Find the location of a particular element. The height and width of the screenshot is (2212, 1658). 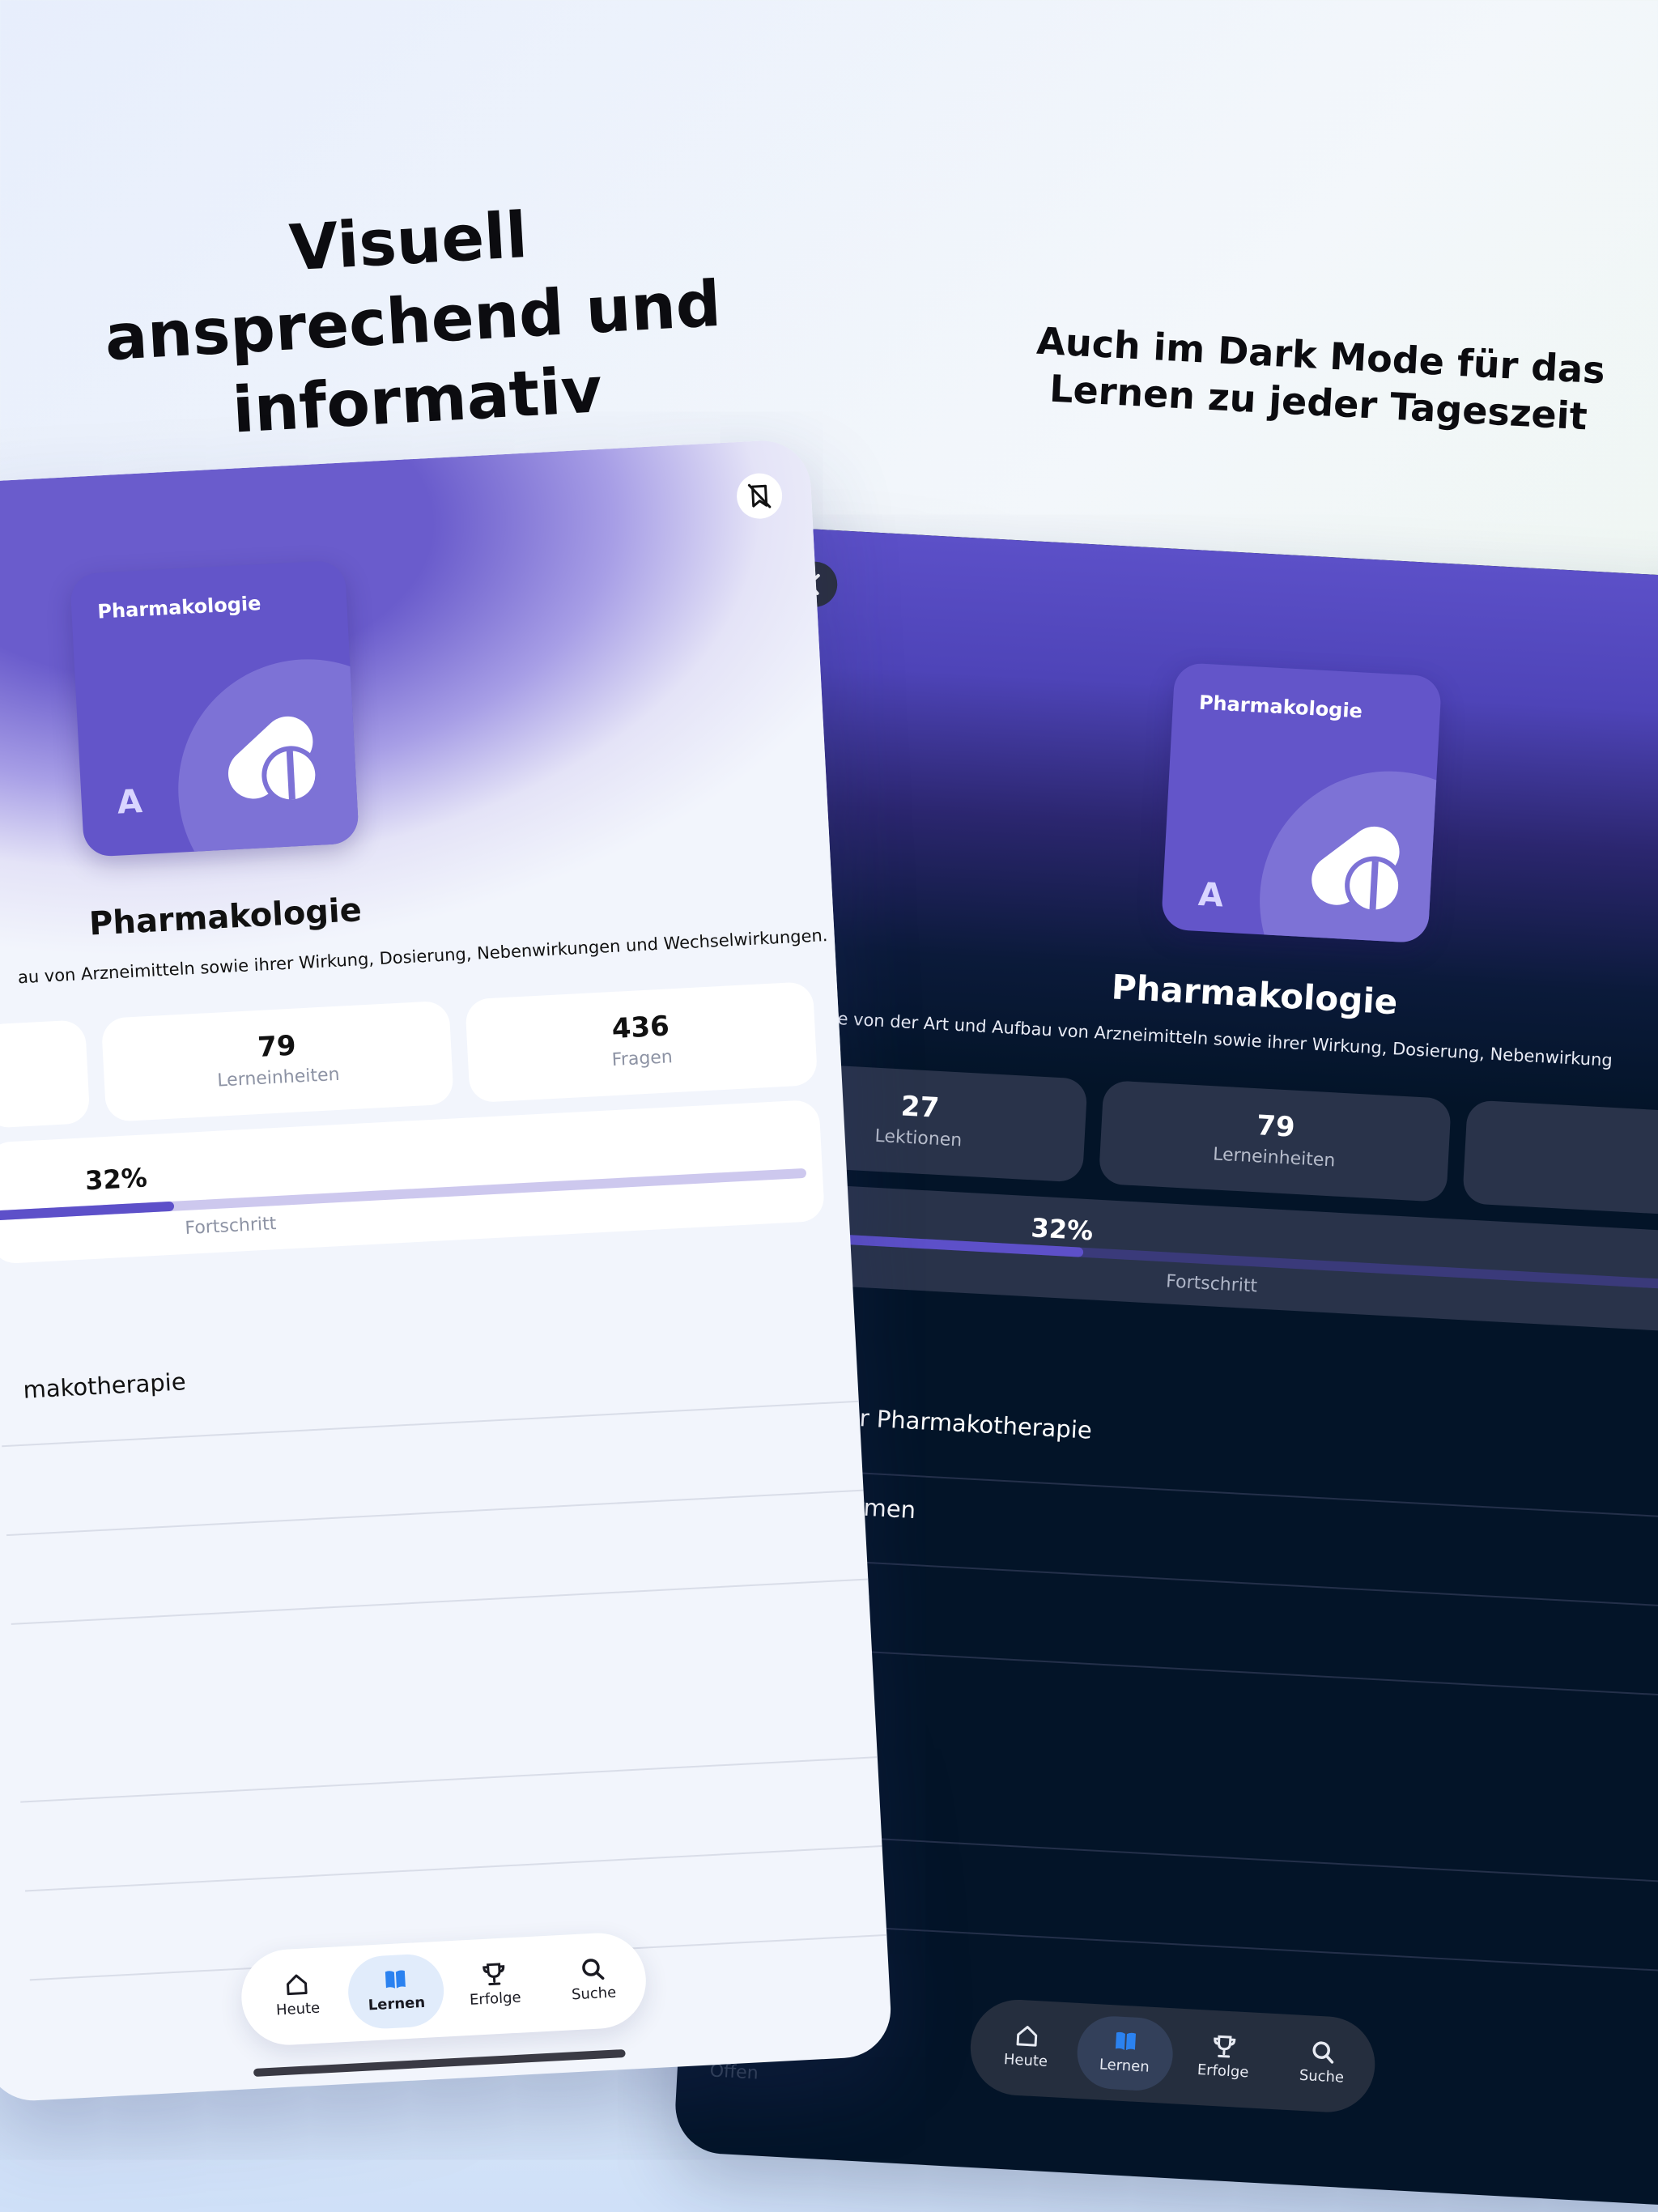

progress-fill is located at coordinates (87, 1214).